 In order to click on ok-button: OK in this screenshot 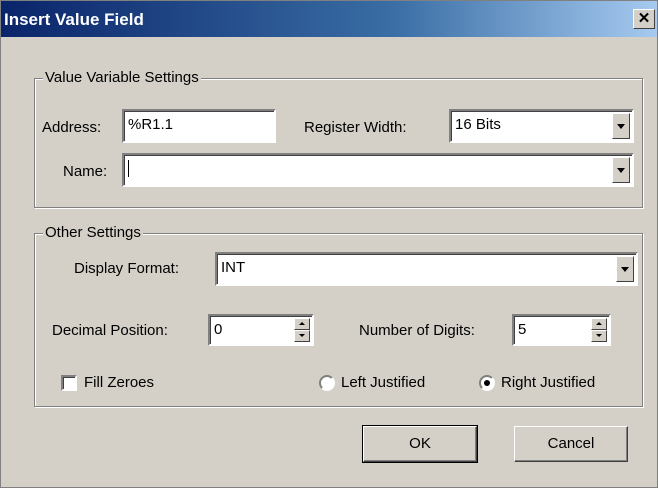, I will do `click(420, 444)`.